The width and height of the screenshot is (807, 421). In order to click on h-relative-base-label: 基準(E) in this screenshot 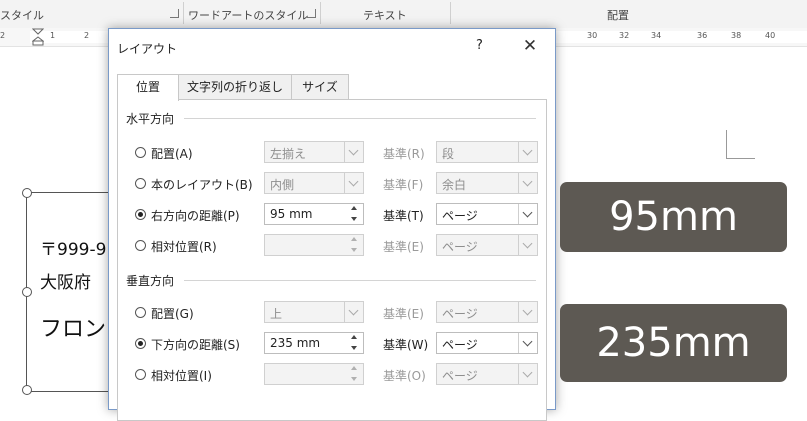, I will do `click(403, 247)`.